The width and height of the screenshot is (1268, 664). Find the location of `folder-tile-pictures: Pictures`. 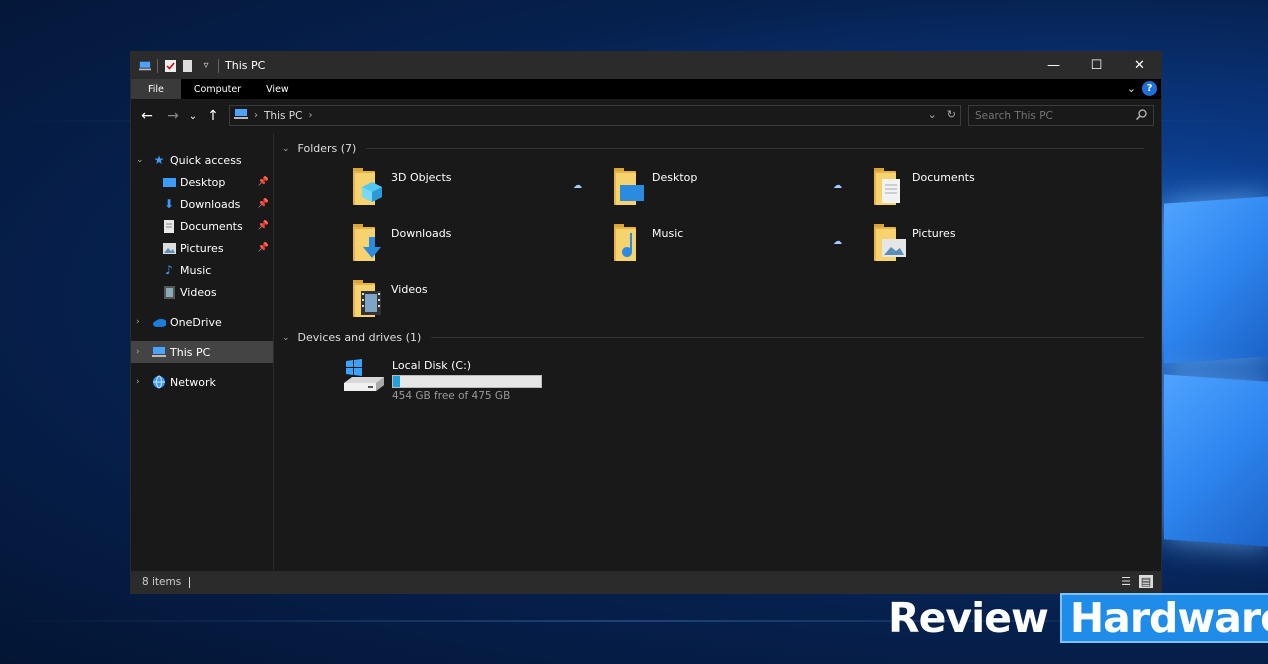

folder-tile-pictures: Pictures is located at coordinates (913, 243).